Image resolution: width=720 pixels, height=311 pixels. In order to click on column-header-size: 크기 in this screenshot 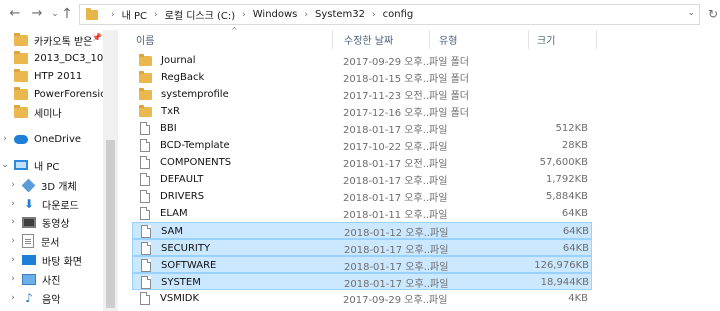, I will do `click(546, 39)`.